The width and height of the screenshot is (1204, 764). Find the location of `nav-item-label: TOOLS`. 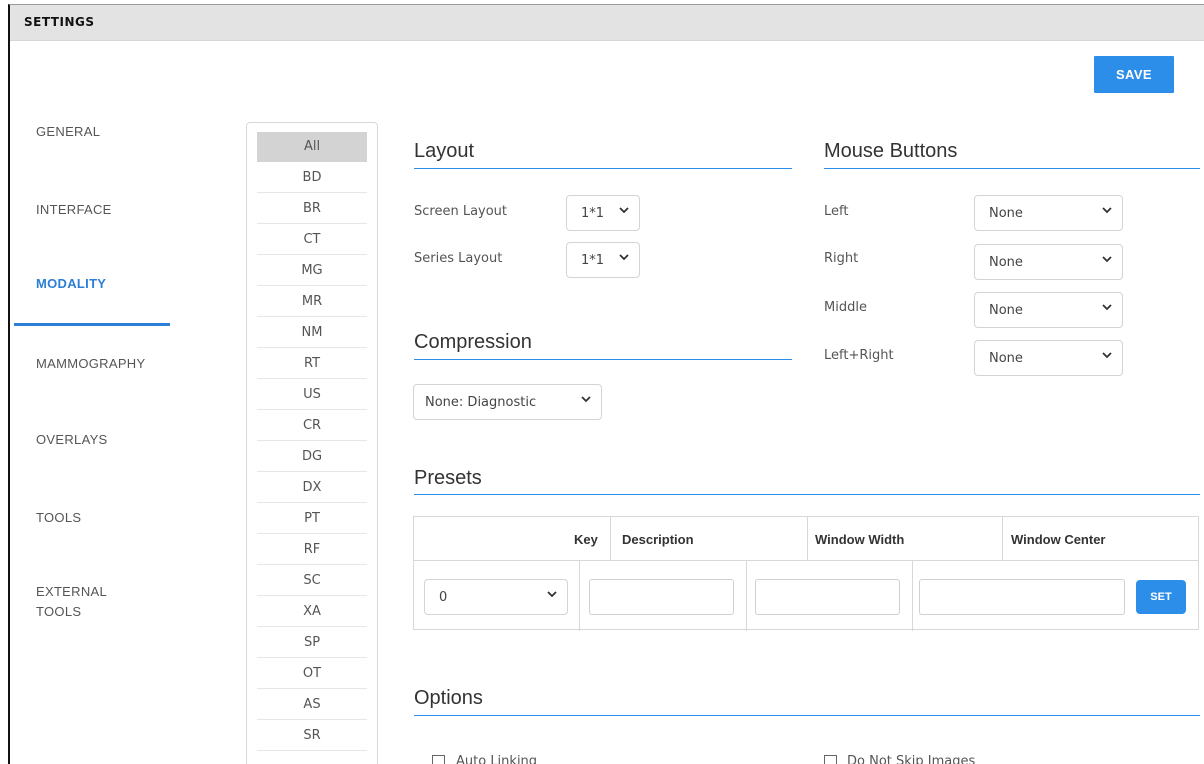

nav-item-label: TOOLS is located at coordinates (59, 611).